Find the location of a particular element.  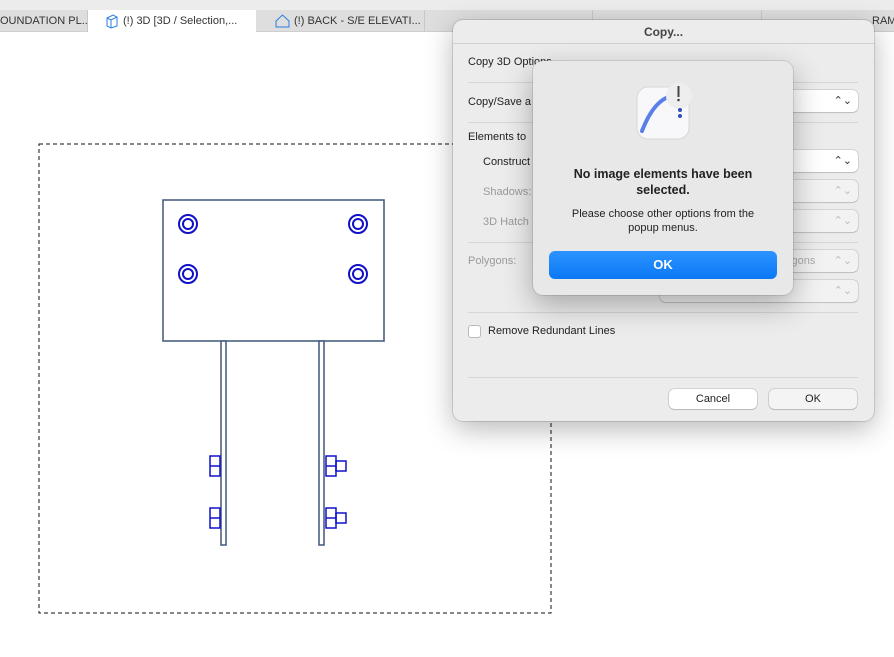

3d-box-icon is located at coordinates (112, 21).